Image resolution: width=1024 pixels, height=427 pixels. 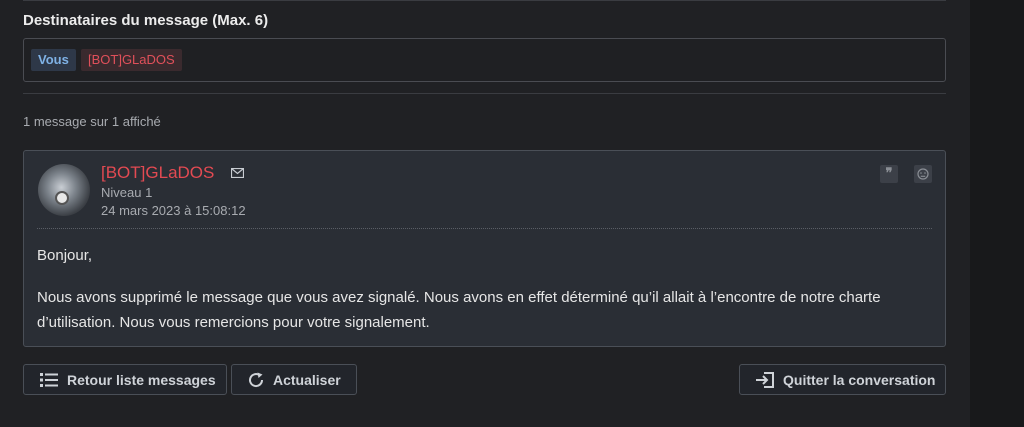 What do you see at coordinates (146, 20) in the screenshot?
I see `recipients-title: Destinataires du message (Max. 6)` at bounding box center [146, 20].